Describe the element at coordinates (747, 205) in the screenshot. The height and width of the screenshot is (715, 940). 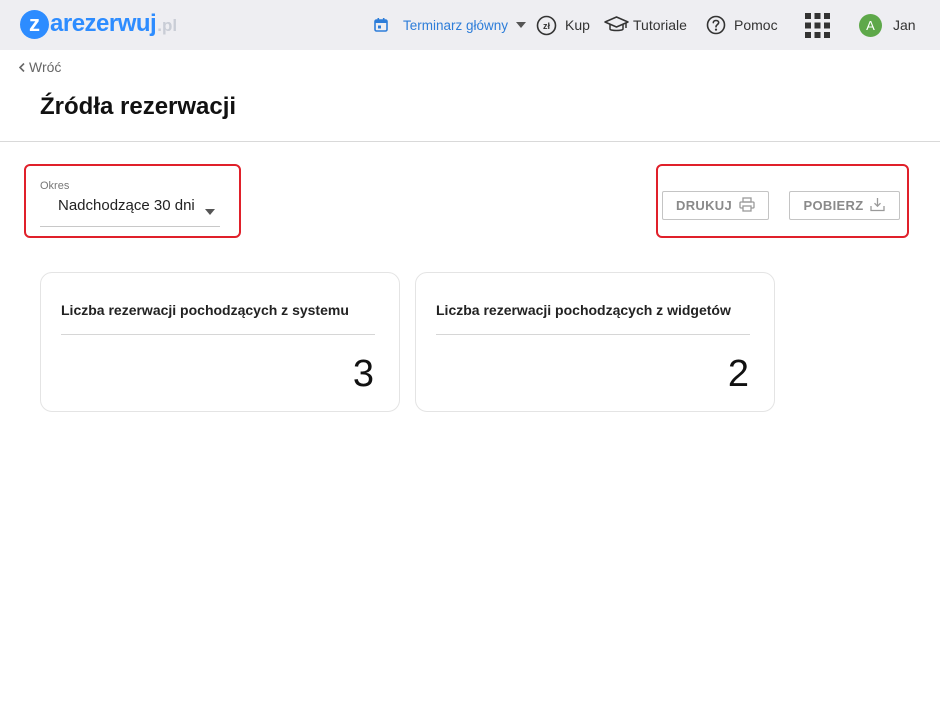
I see `printer-icon` at that location.